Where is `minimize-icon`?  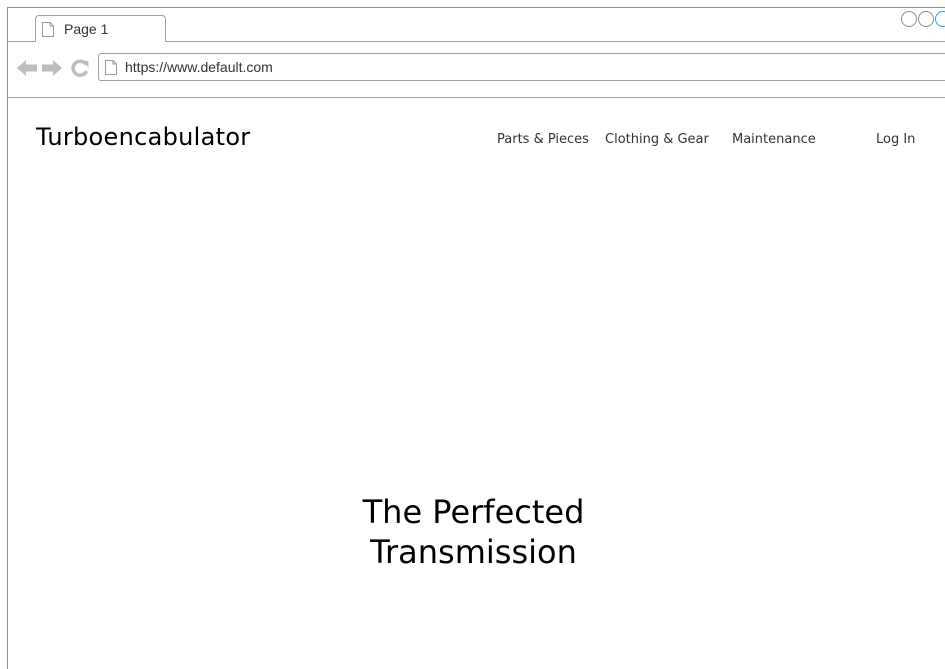
minimize-icon is located at coordinates (909, 19).